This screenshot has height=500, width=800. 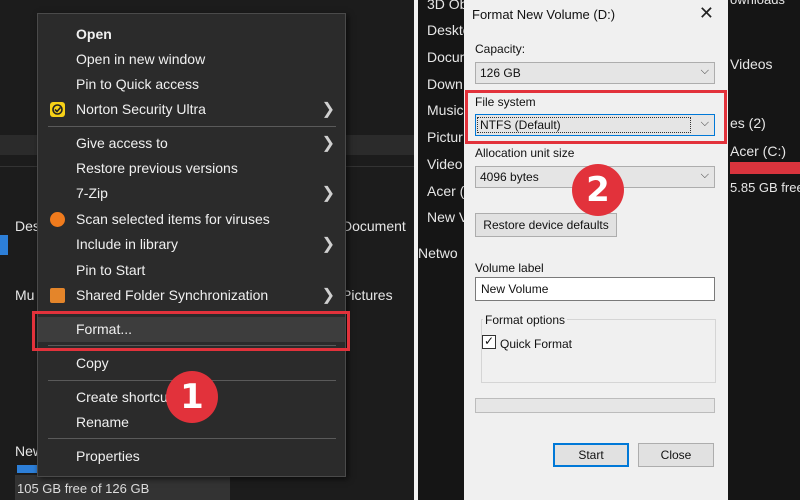 What do you see at coordinates (83, 488) in the screenshot?
I see `drive-free-space: 105 GB free of 126 GB` at bounding box center [83, 488].